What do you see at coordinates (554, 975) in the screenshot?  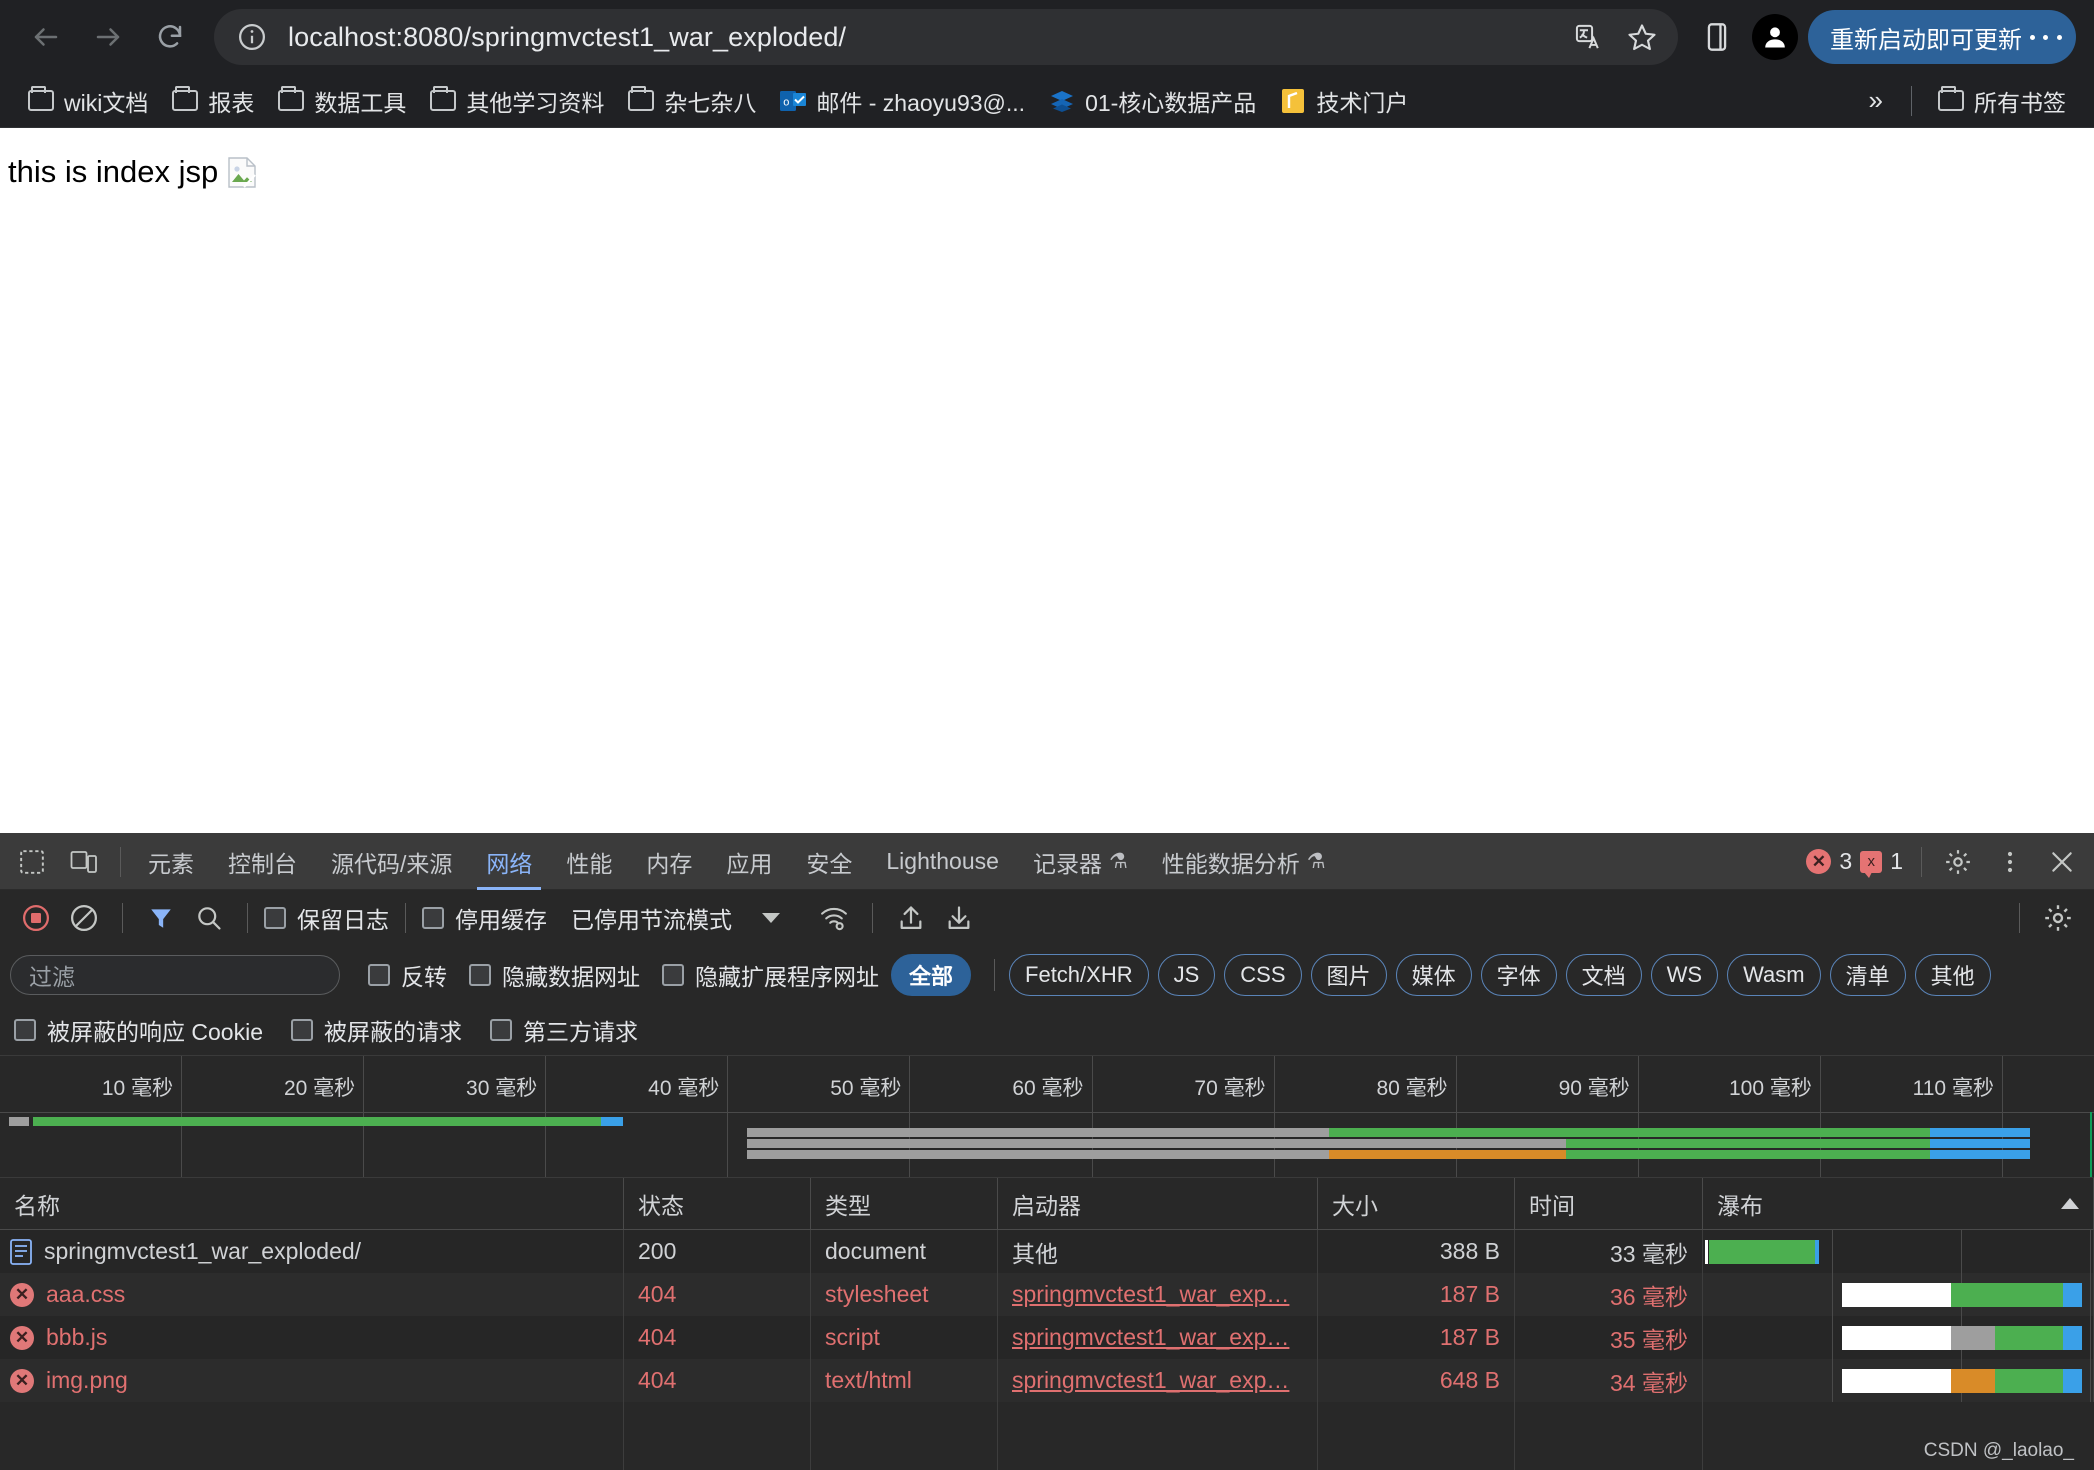 I see `hide-data-urls-checkbox: 隐藏数据网址` at bounding box center [554, 975].